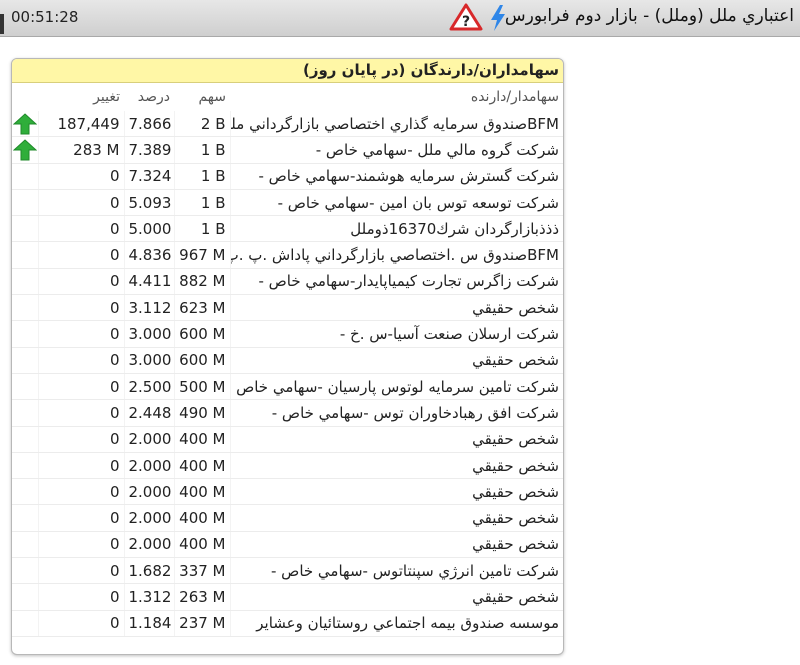  What do you see at coordinates (396, 203) in the screenshot?
I see `holder-name-cell: شركت توسعه توس بان امين -سهامي خاص -` at bounding box center [396, 203].